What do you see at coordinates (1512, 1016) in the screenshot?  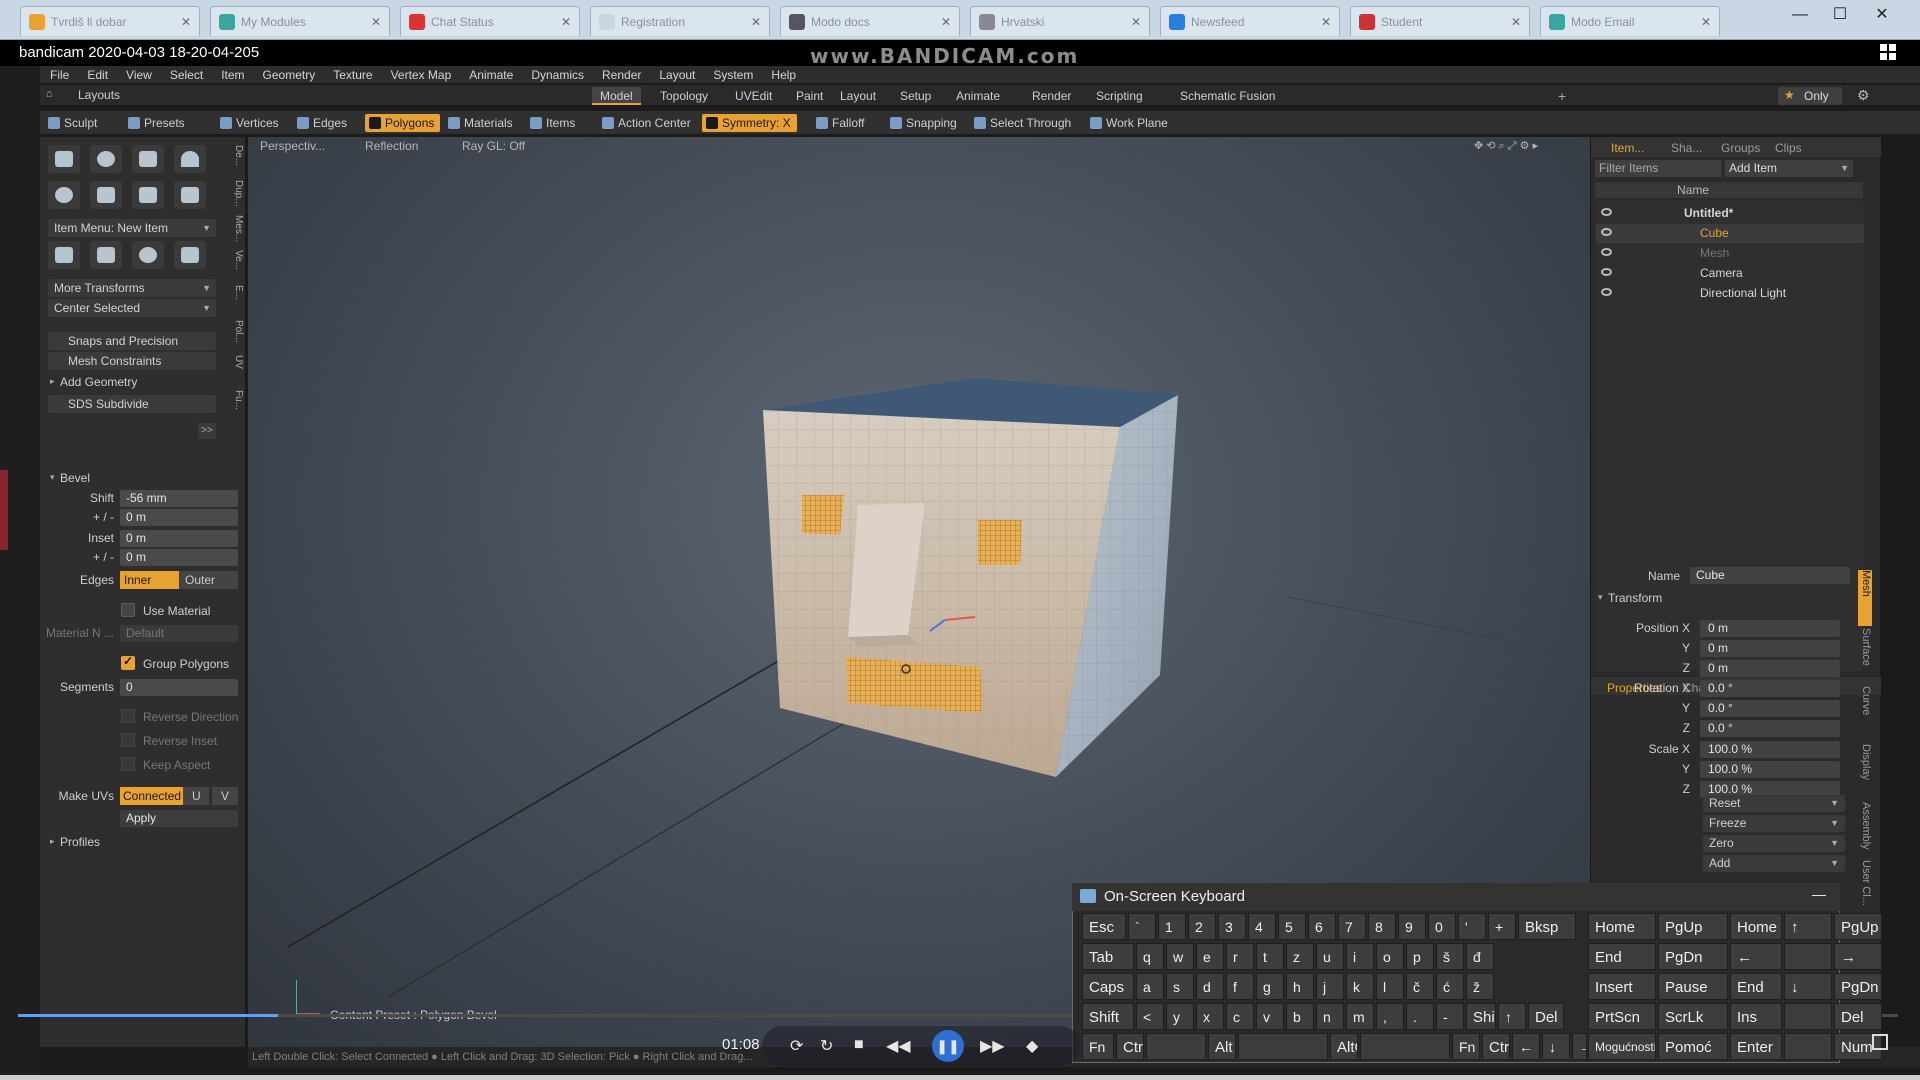 I see `osk-key: ↑` at bounding box center [1512, 1016].